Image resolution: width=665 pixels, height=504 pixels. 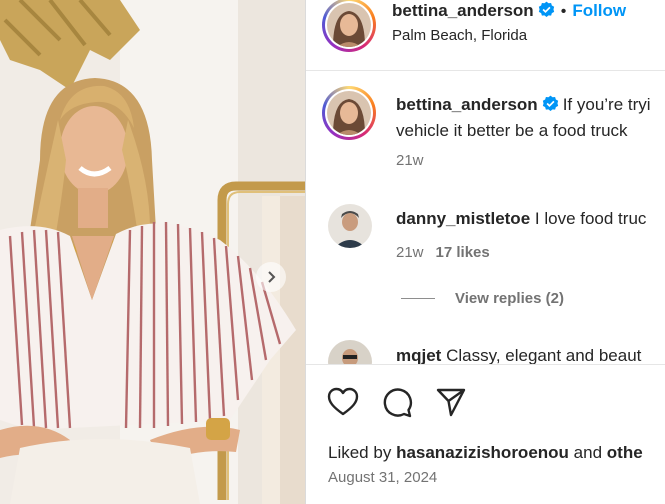 What do you see at coordinates (410, 252) in the screenshot?
I see `comment-1-age: 21w` at bounding box center [410, 252].